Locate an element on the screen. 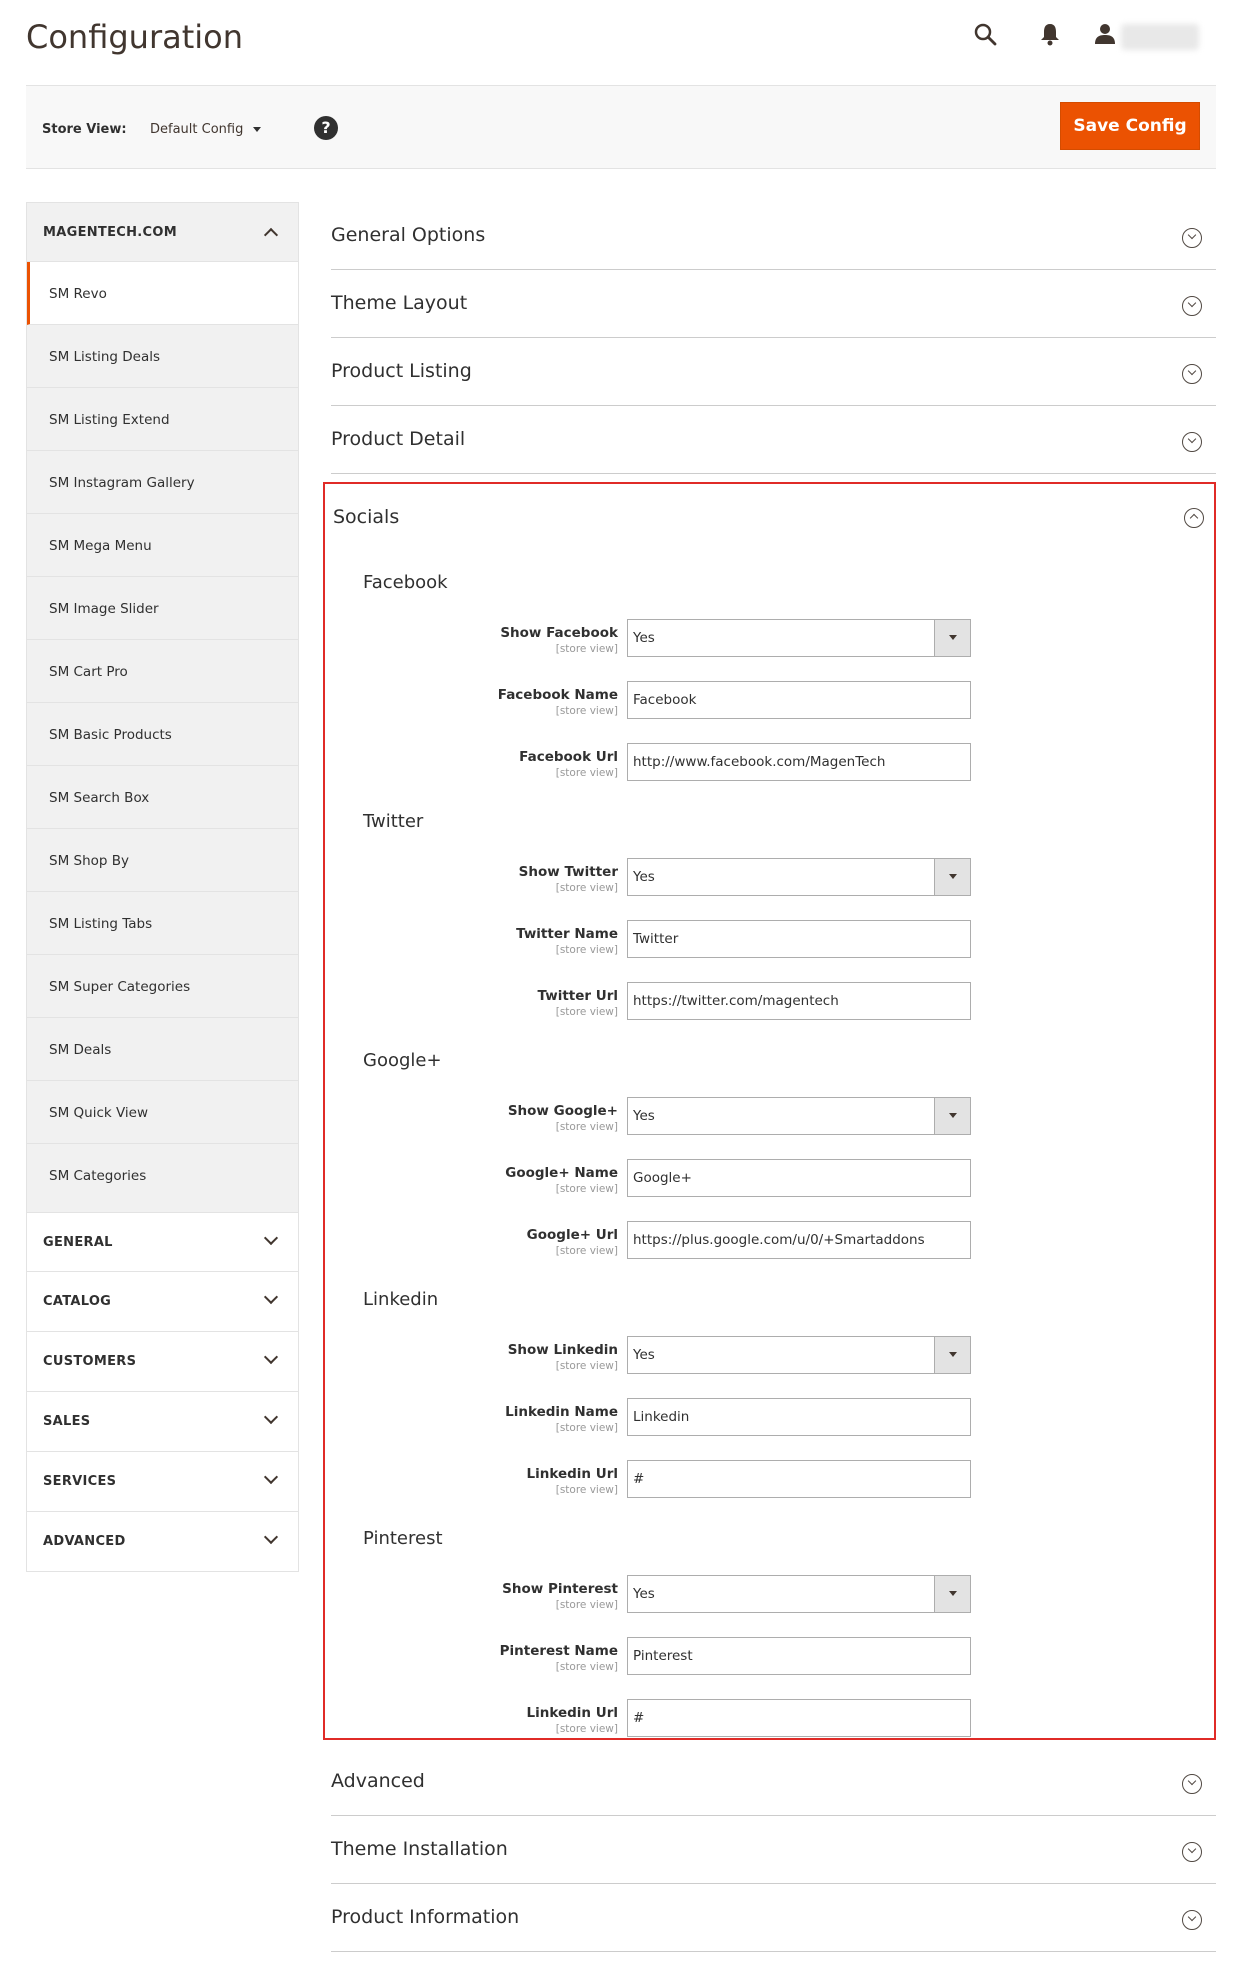 The height and width of the screenshot is (1977, 1233). config-field-row: Show Twitter [store view] Yes is located at coordinates (771, 878).